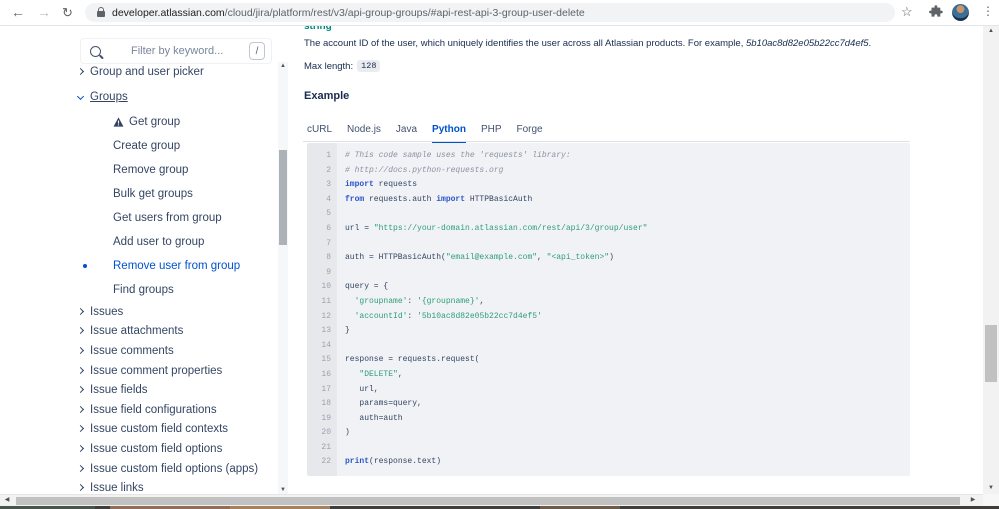 The height and width of the screenshot is (509, 999). I want to click on sidebar-item-add-user-to-group: Add user to group, so click(172, 242).